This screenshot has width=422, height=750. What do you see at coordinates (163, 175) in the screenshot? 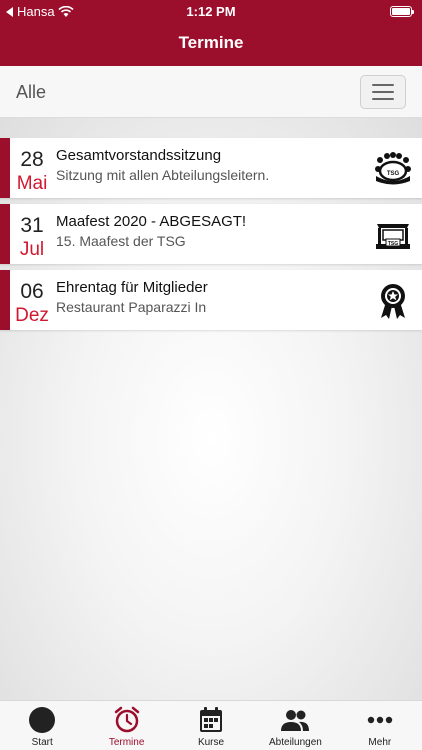
I see `event-subtitle: Sitzung mit allen Abteilungsleitern.` at bounding box center [163, 175].